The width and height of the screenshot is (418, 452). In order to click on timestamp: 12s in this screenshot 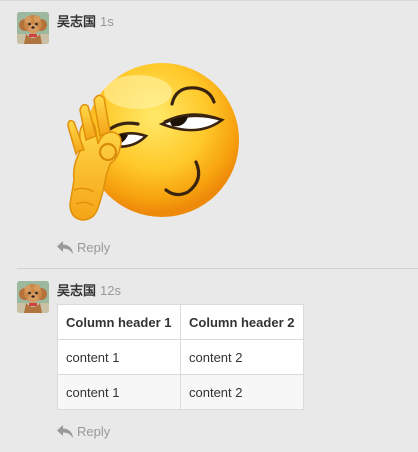, I will do `click(110, 290)`.